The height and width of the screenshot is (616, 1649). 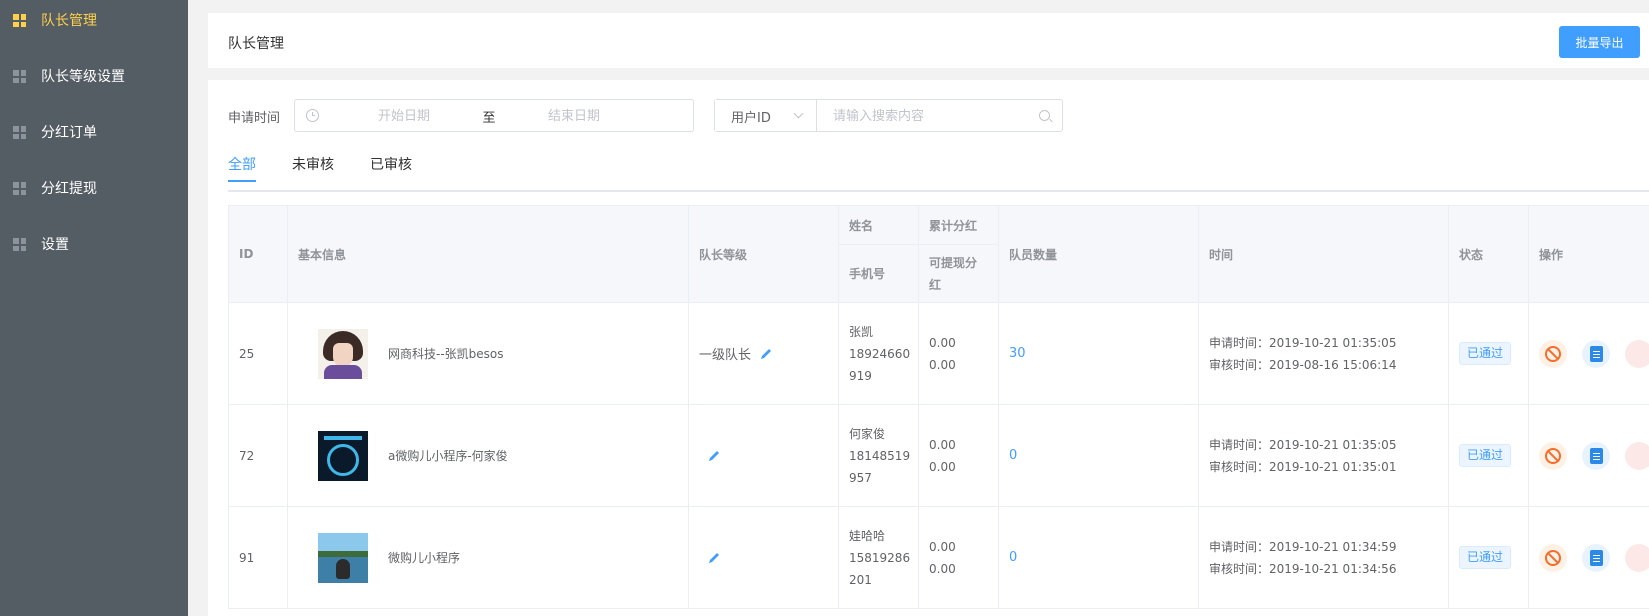 What do you see at coordinates (313, 164) in the screenshot?
I see `tab-unreviewed: 未审核` at bounding box center [313, 164].